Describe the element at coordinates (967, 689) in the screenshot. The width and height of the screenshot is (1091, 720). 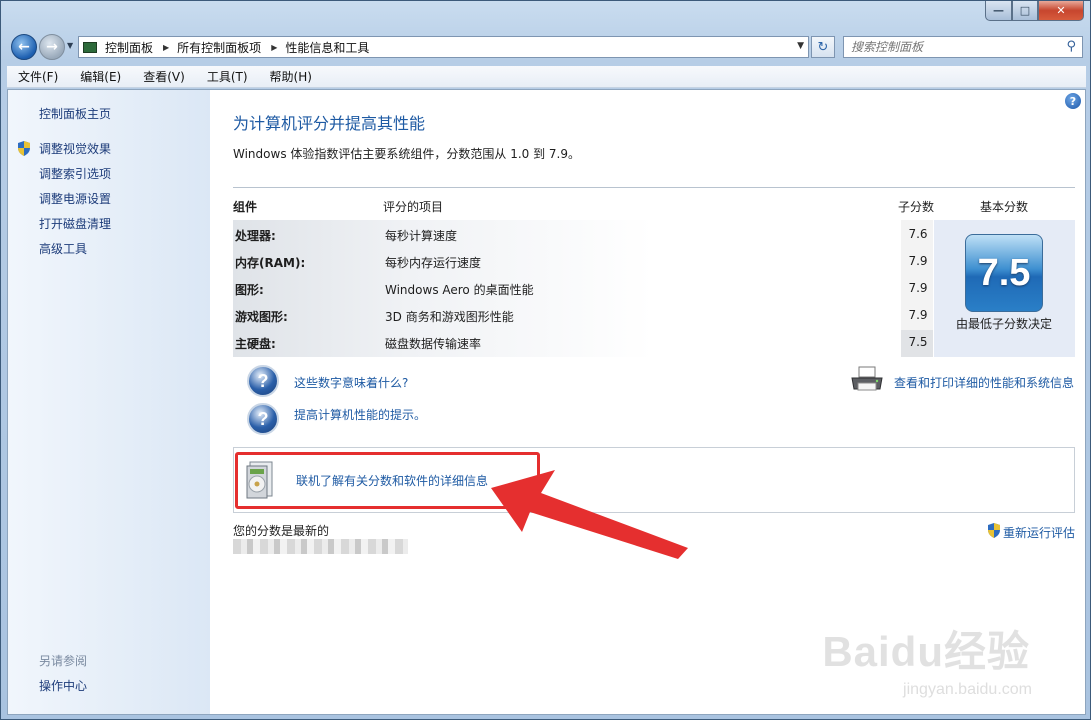
I see `watermark-url: jingyan.baidu.com` at that location.